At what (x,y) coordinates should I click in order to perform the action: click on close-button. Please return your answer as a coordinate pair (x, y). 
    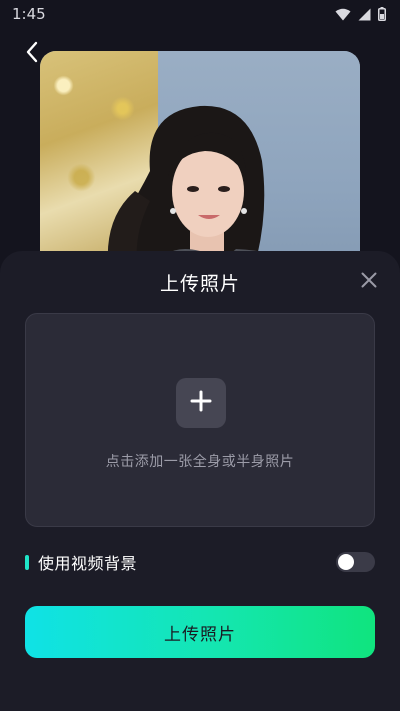
    Looking at the image, I should click on (369, 282).